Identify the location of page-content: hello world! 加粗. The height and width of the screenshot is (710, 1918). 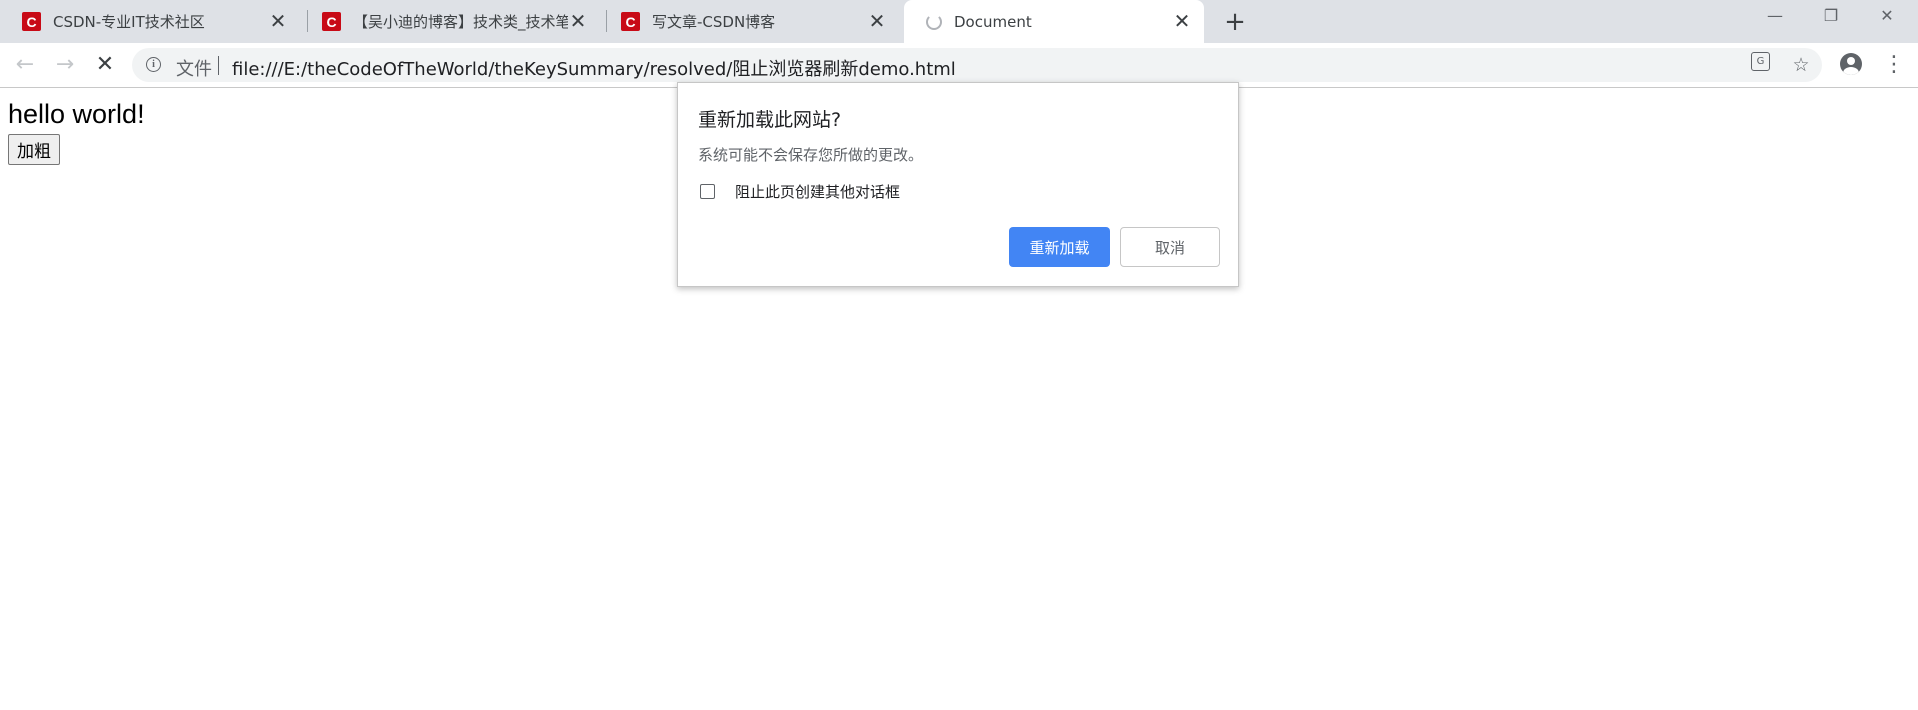
(76, 131).